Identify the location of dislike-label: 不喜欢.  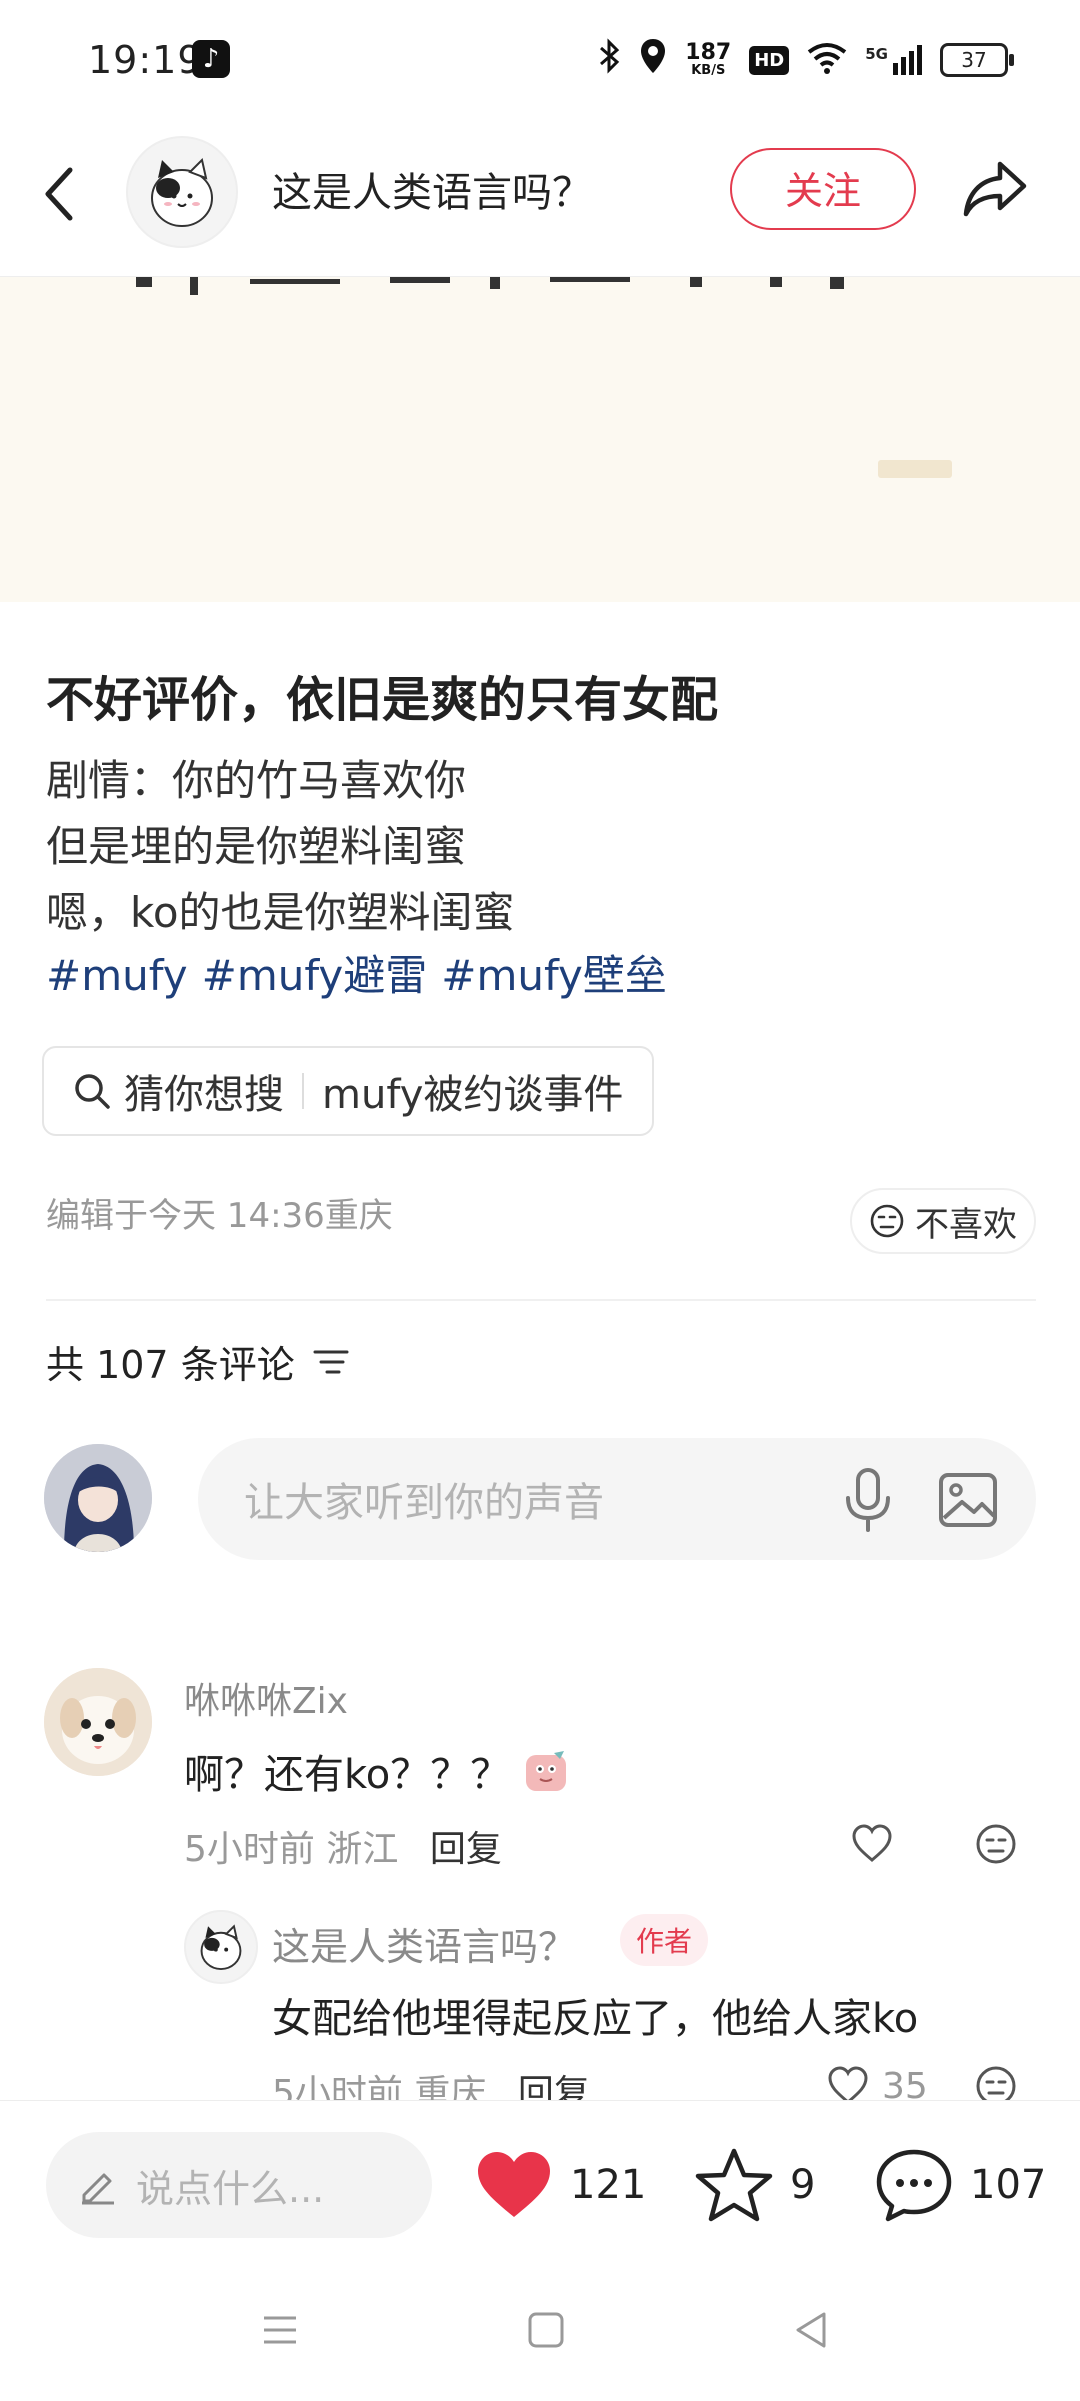
(966, 1224).